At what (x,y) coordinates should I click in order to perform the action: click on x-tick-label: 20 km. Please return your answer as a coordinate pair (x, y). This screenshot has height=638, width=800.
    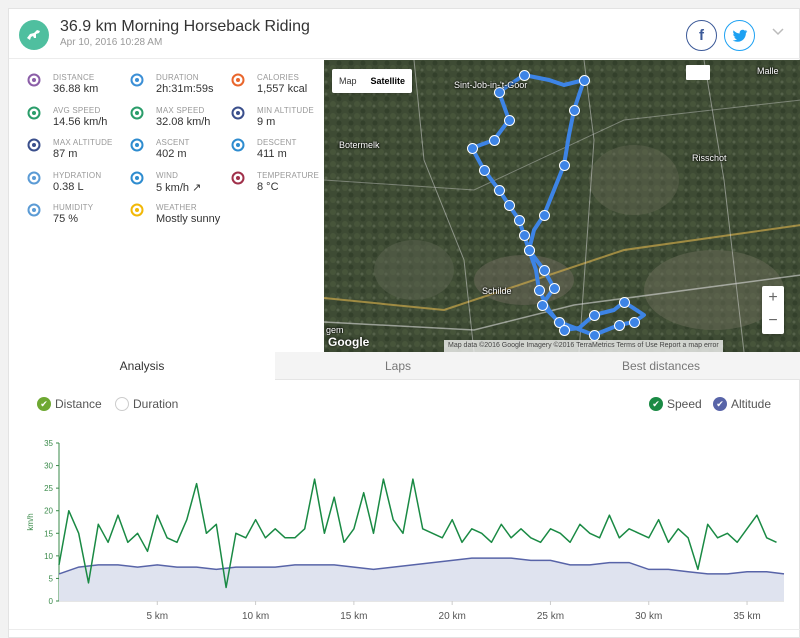
    Looking at the image, I should click on (452, 616).